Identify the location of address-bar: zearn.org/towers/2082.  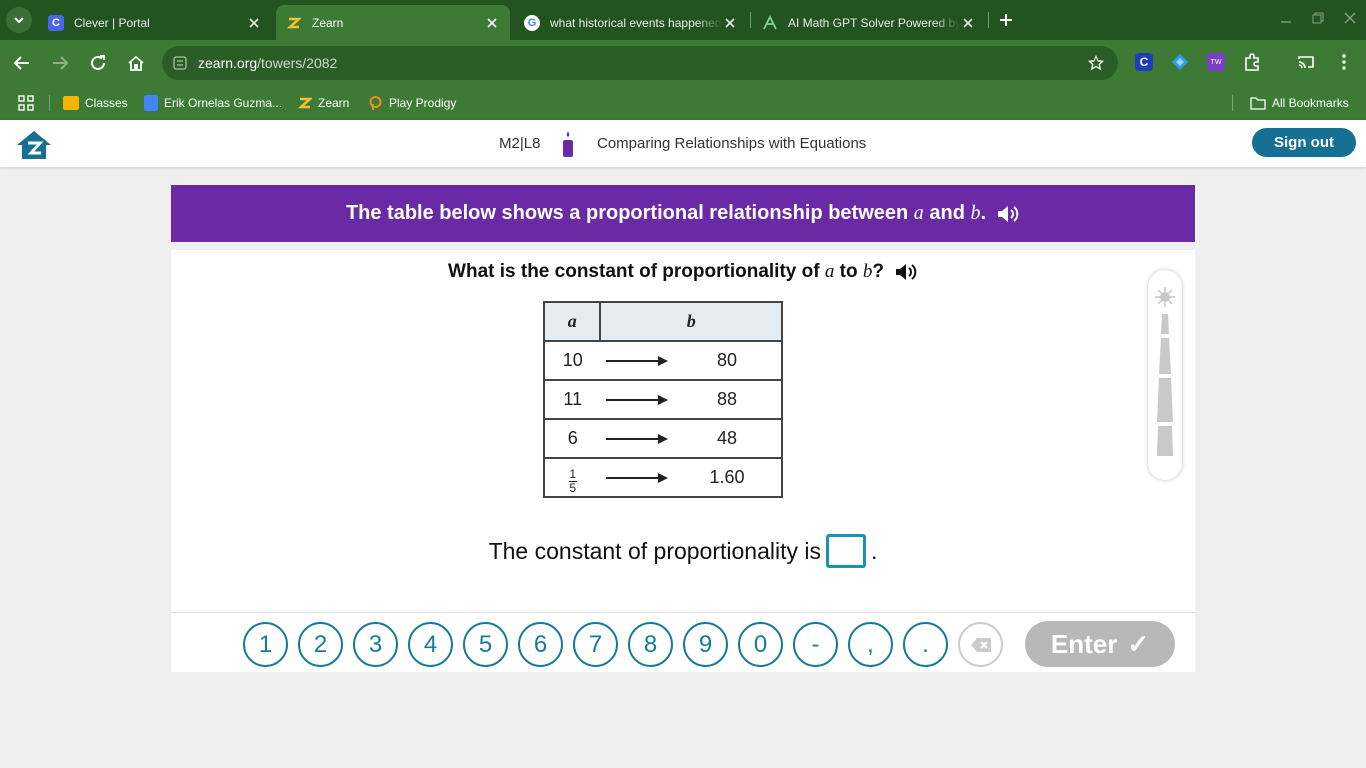
(640, 63).